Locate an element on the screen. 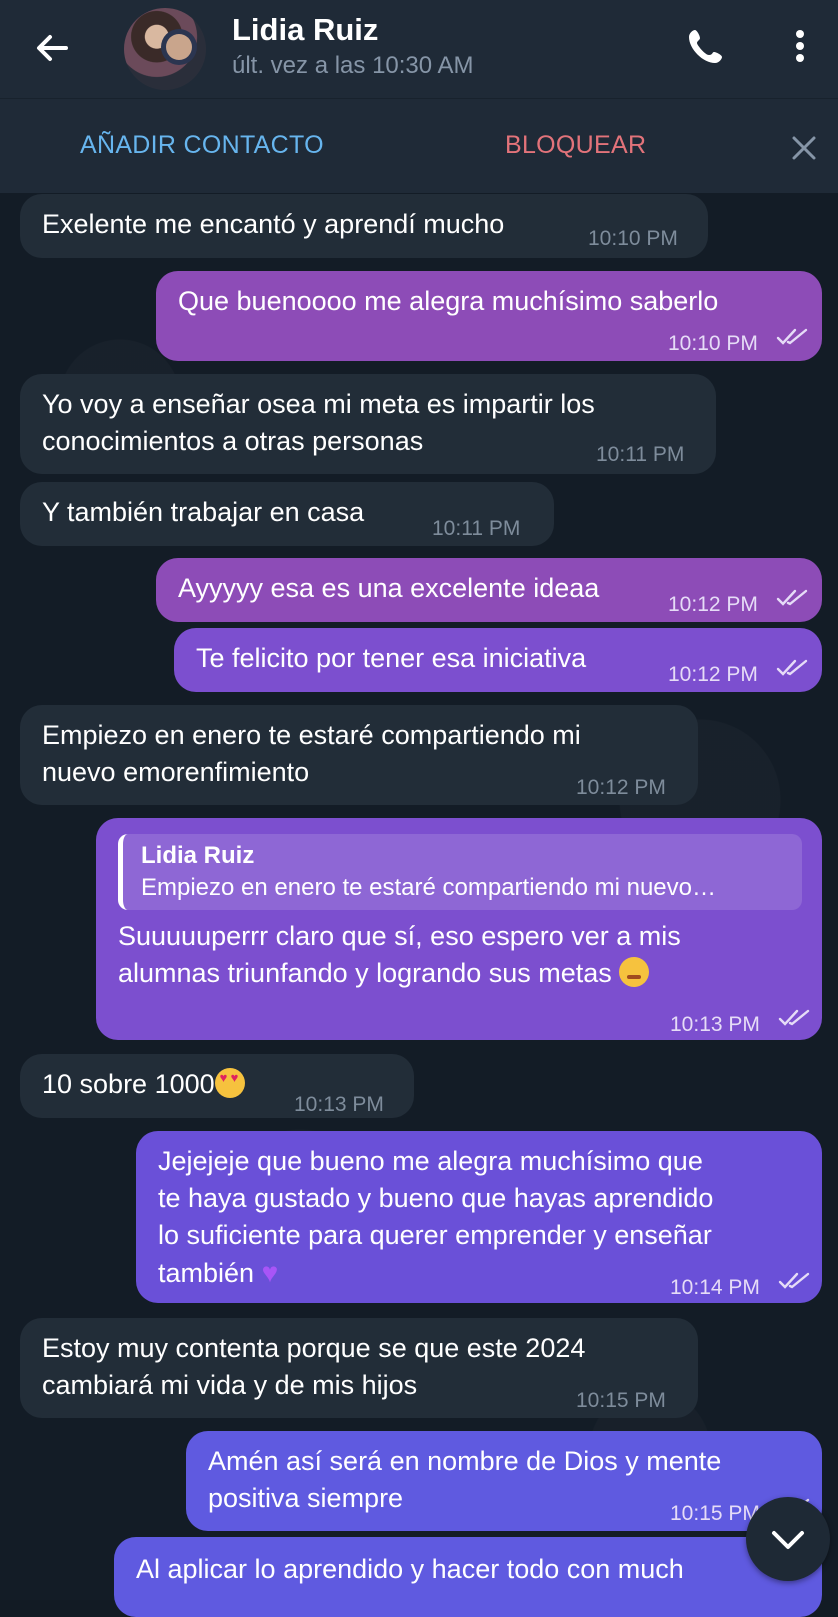 This screenshot has height=1617, width=838. back-arrow-icon is located at coordinates (52, 48).